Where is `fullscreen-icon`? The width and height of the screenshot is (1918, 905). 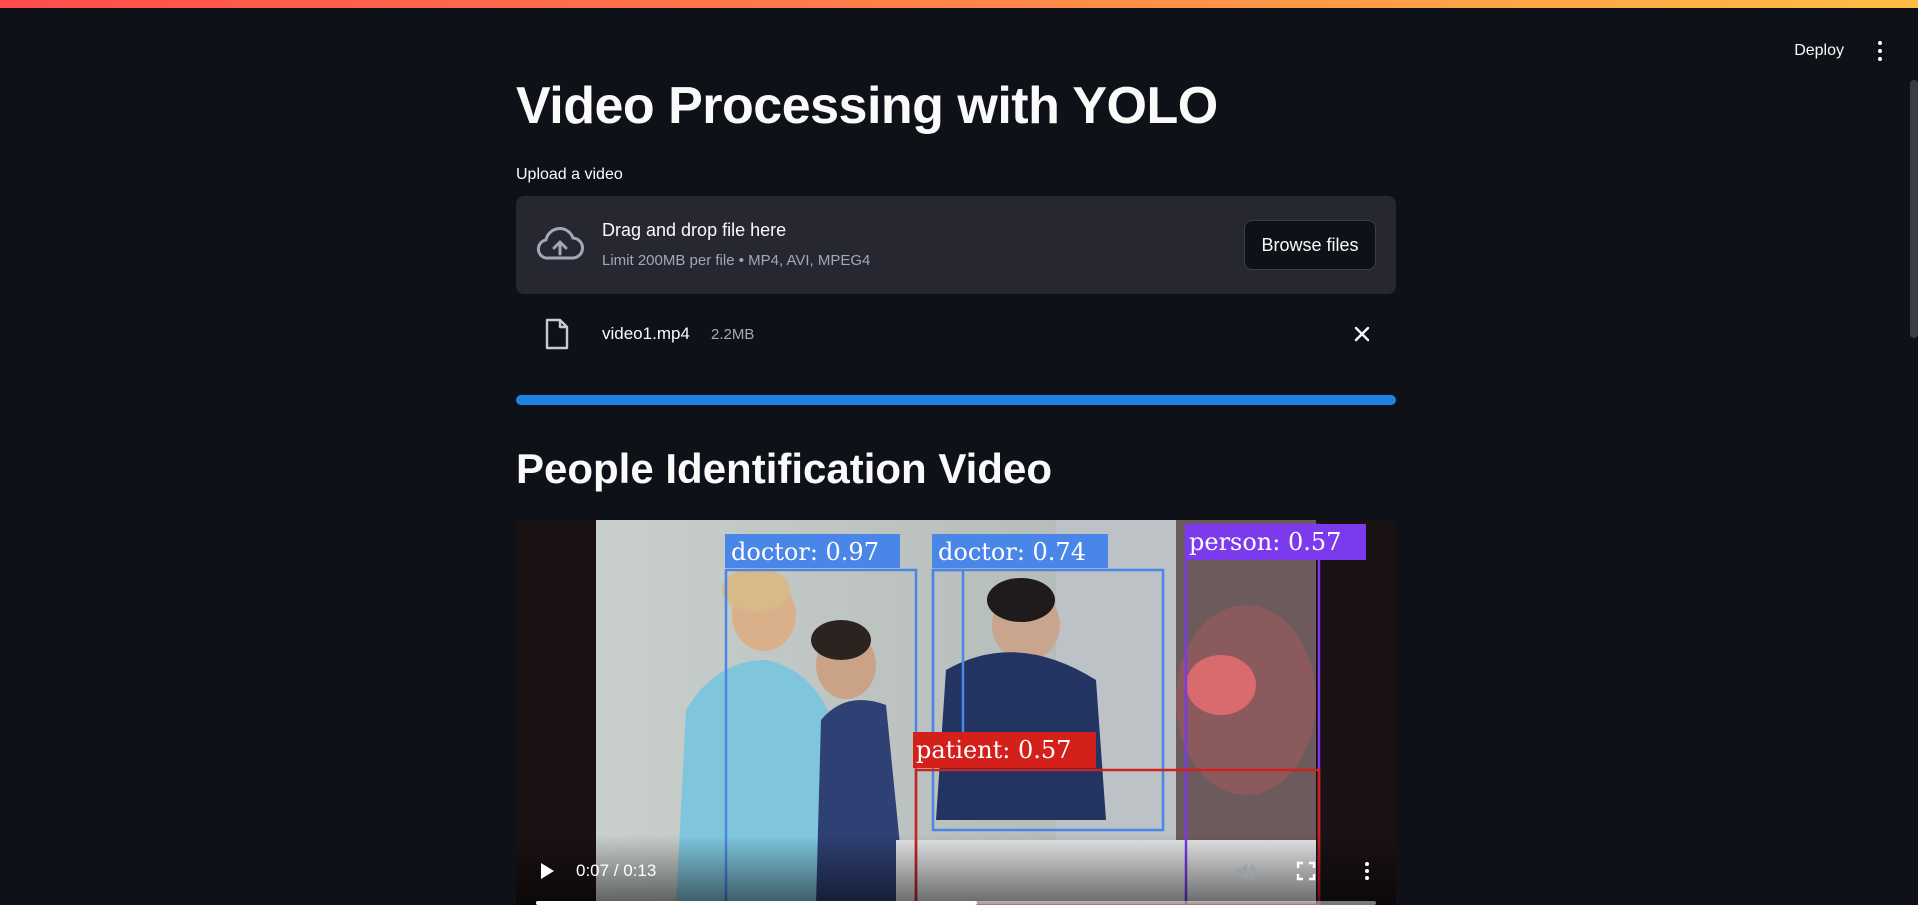 fullscreen-icon is located at coordinates (1306, 871).